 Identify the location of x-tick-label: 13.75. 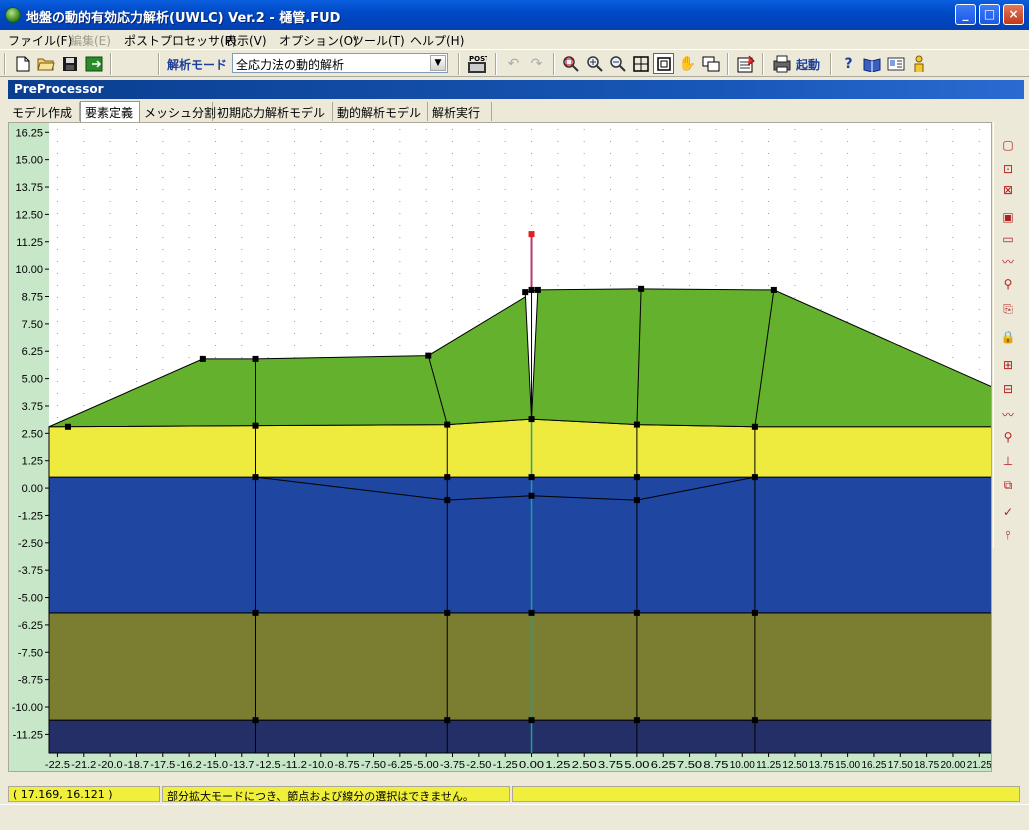
(821, 765).